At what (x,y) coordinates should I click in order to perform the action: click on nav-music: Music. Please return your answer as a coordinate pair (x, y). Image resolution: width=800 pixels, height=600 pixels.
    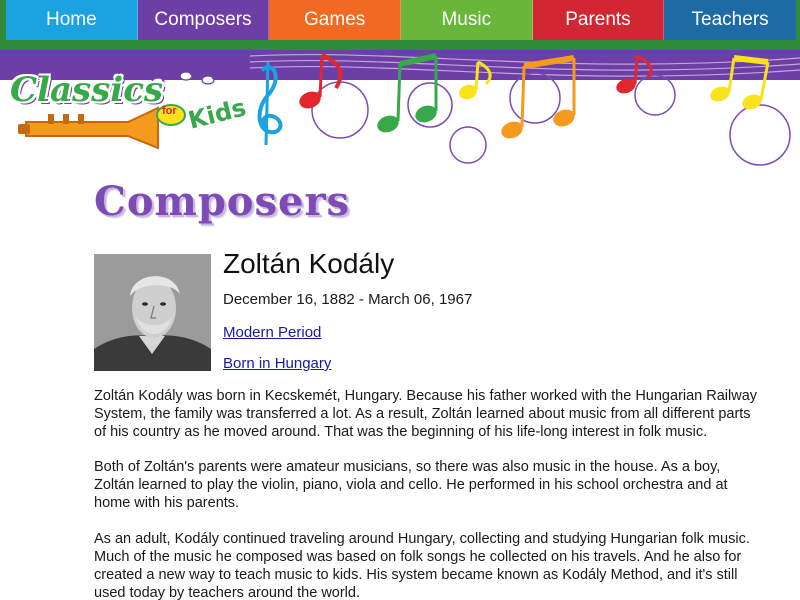
    Looking at the image, I should click on (466, 20).